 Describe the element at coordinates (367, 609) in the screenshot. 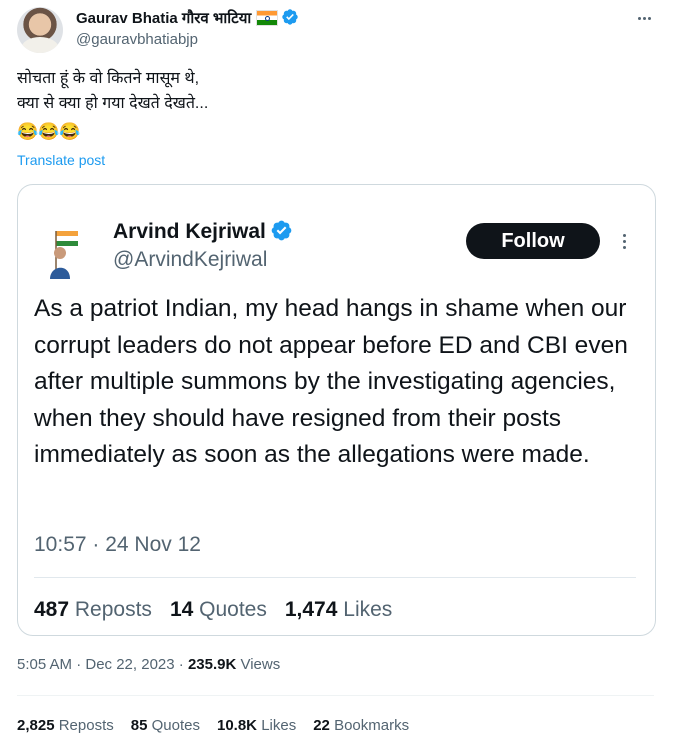

I see `quoted-likes-label: Likes` at that location.